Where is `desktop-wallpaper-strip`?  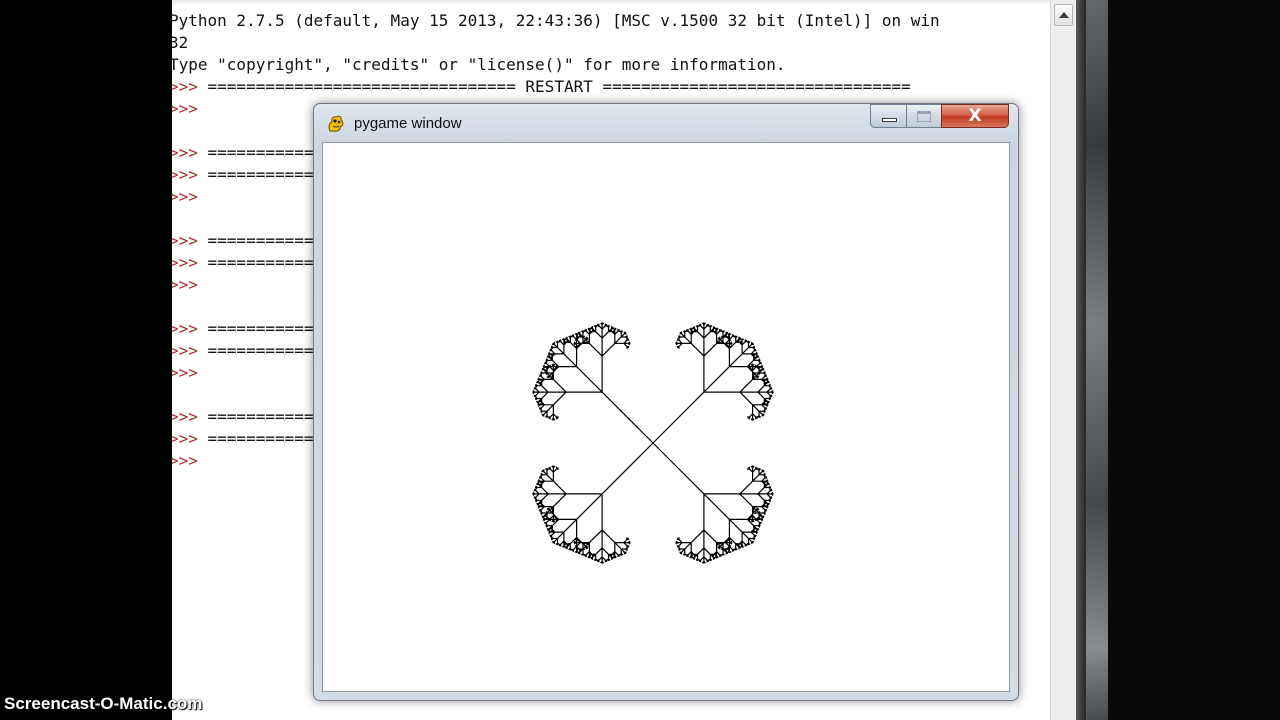 desktop-wallpaper-strip is located at coordinates (1097, 360).